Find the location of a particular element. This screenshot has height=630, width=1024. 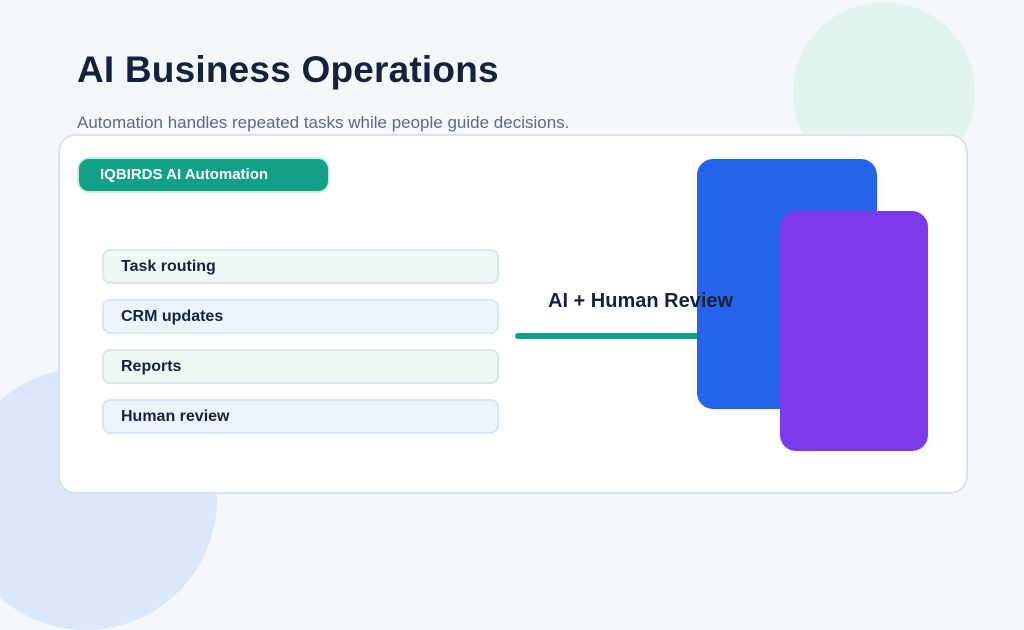

purple-block-shape is located at coordinates (854, 331).